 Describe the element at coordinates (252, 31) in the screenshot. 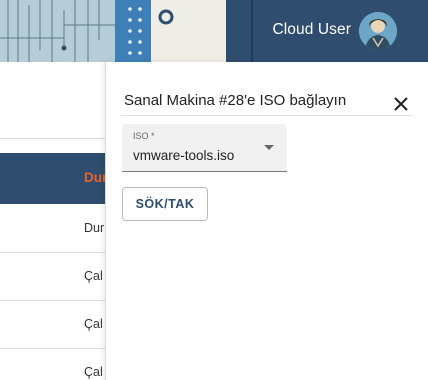

I see `header-separator` at that location.